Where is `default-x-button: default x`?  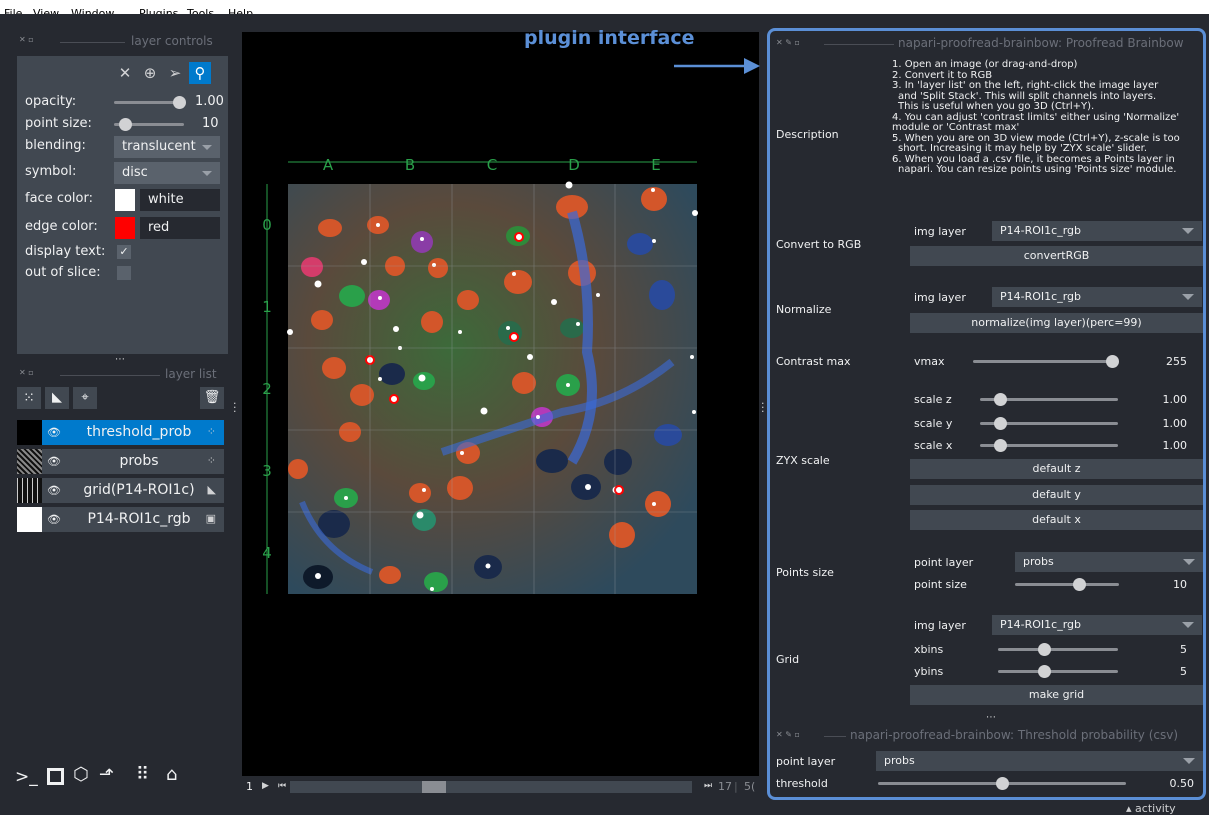 default-x-button: default x is located at coordinates (1056, 520).